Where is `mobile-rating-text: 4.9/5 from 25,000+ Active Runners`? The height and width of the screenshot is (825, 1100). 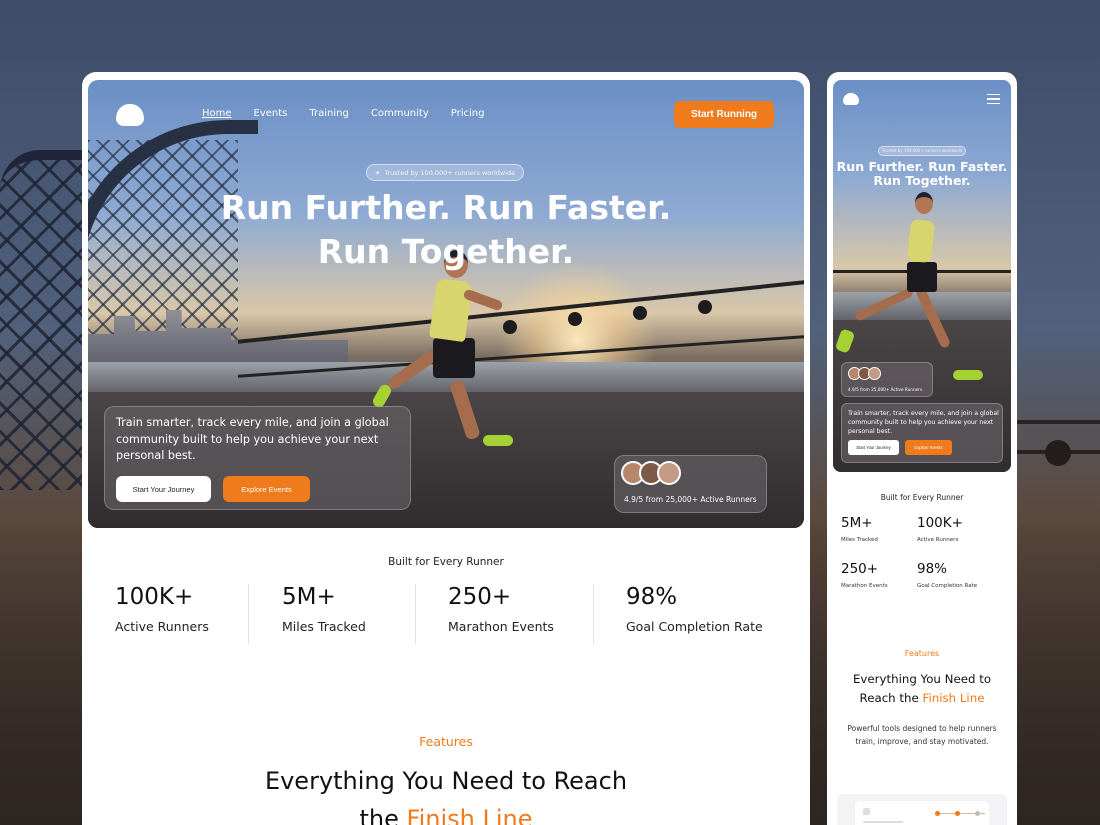 mobile-rating-text: 4.9/5 from 25,000+ Active Runners is located at coordinates (885, 389).